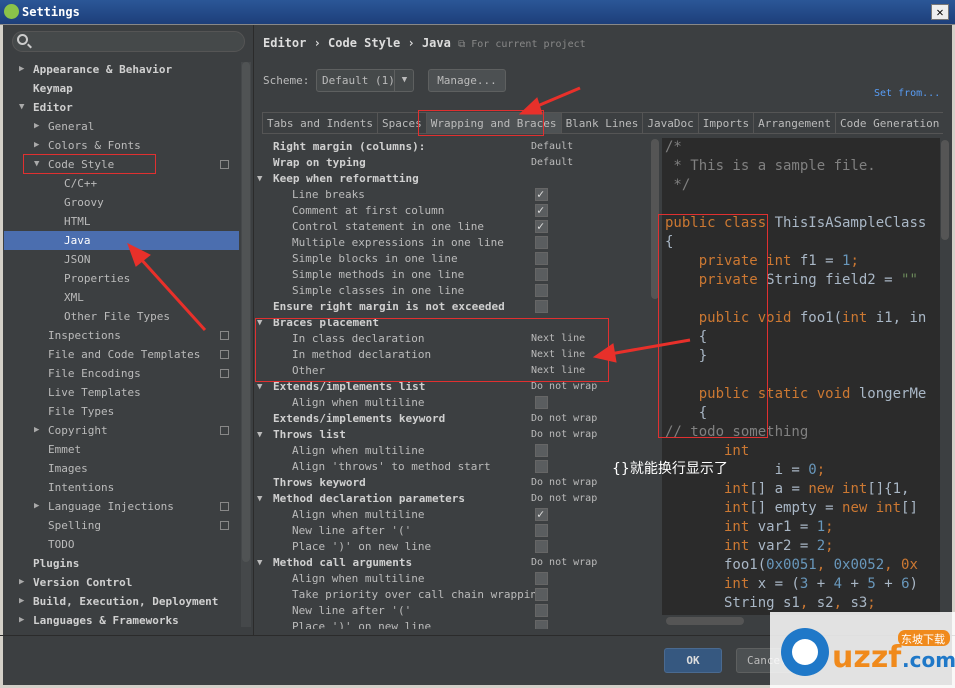 This screenshot has height=688, width=955. What do you see at coordinates (604, 353) in the screenshot?
I see `arrow-head-braces` at bounding box center [604, 353].